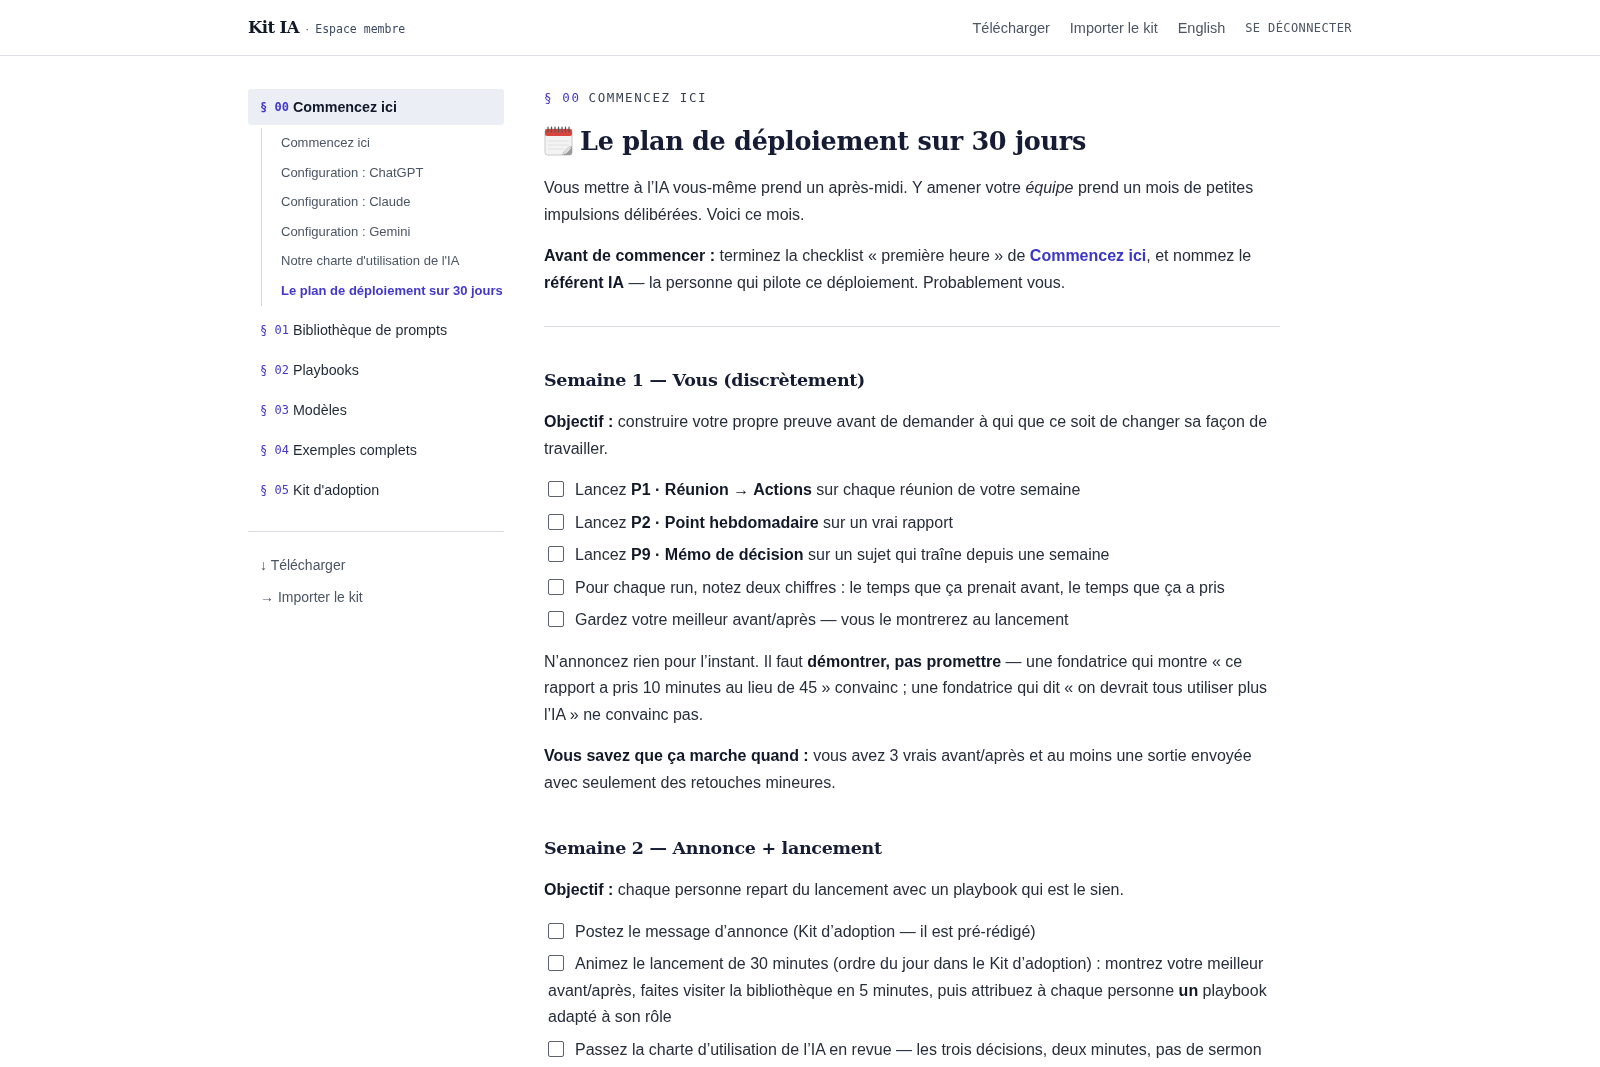 This screenshot has height=1067, width=1600. Describe the element at coordinates (912, 490) in the screenshot. I see `checklist-item: Lancez P1 · Réunion → Actions sur chaque réunion de votre semaine` at that location.